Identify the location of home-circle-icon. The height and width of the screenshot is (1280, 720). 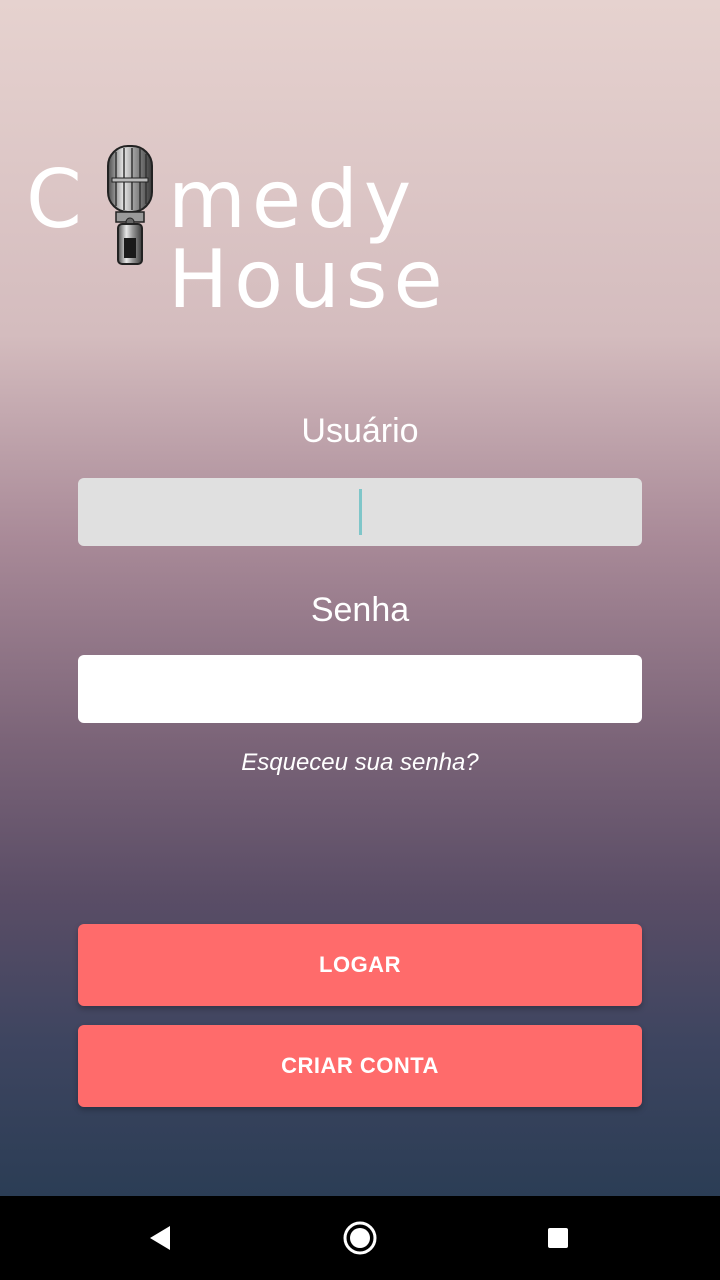
(360, 1238).